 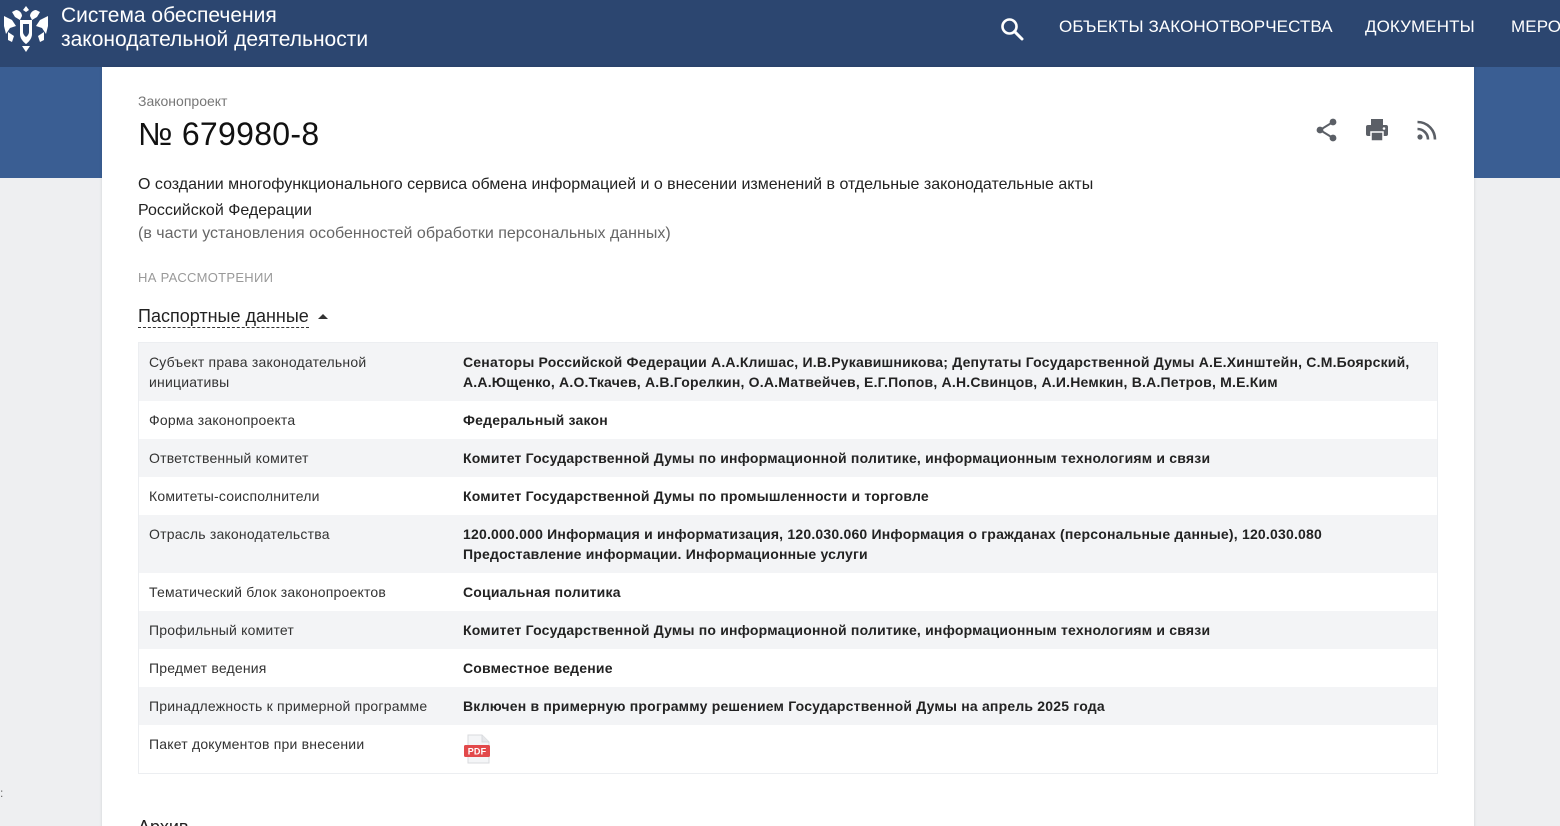 What do you see at coordinates (1012, 29) in the screenshot?
I see `search-icon` at bounding box center [1012, 29].